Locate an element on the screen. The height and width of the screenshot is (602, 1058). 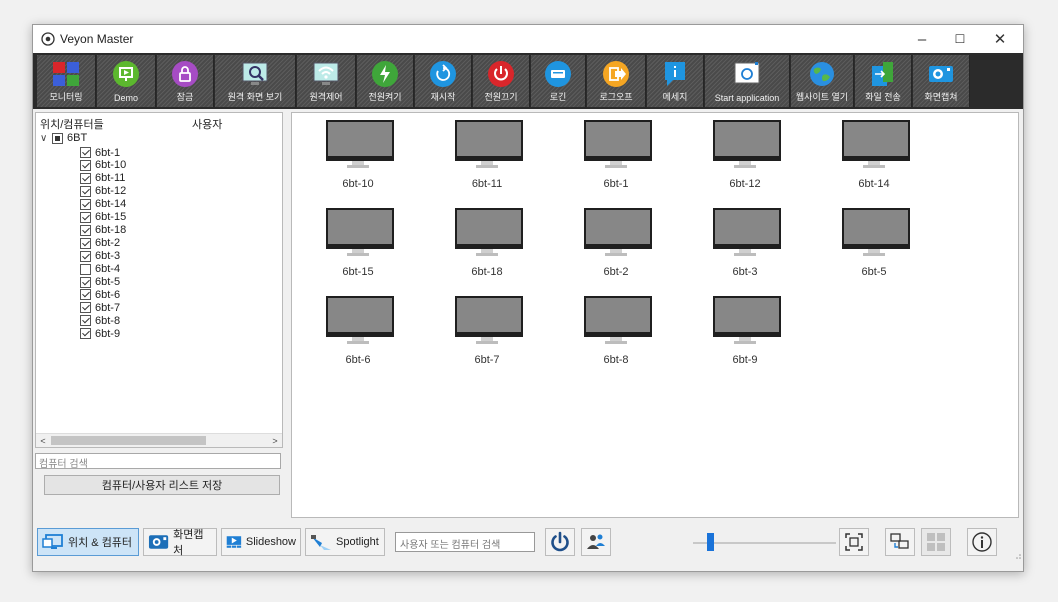
computer-tile: 6bt-6 is located at coordinates (358, 333).